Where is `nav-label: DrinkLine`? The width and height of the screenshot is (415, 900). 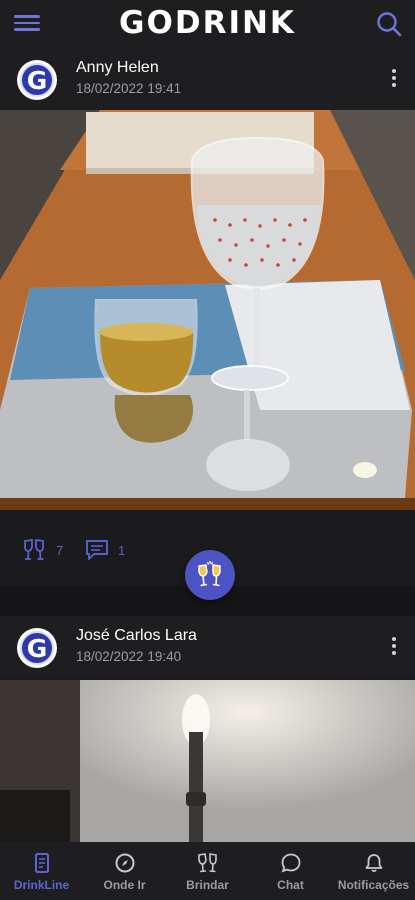 nav-label: DrinkLine is located at coordinates (41, 885).